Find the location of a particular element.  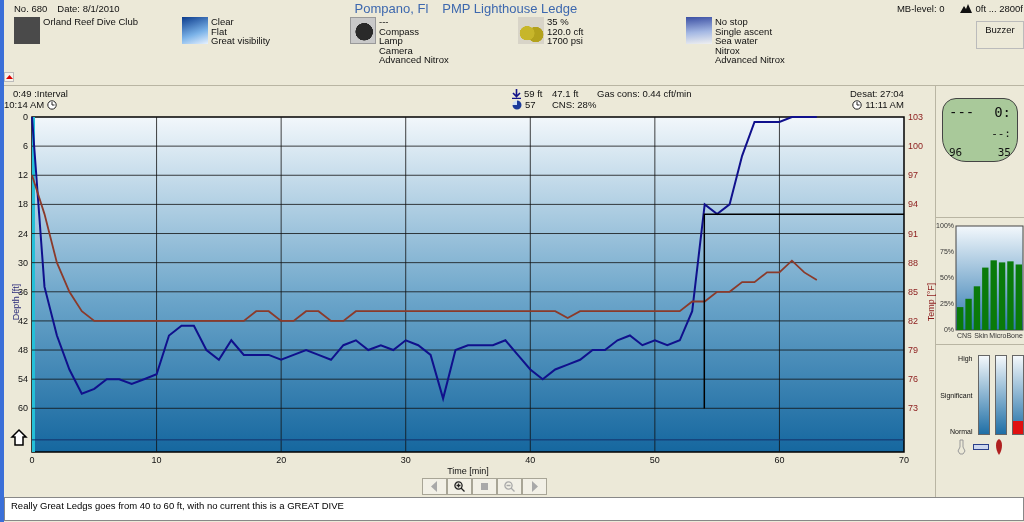

temp-tick-label: 97 is located at coordinates (913, 175).